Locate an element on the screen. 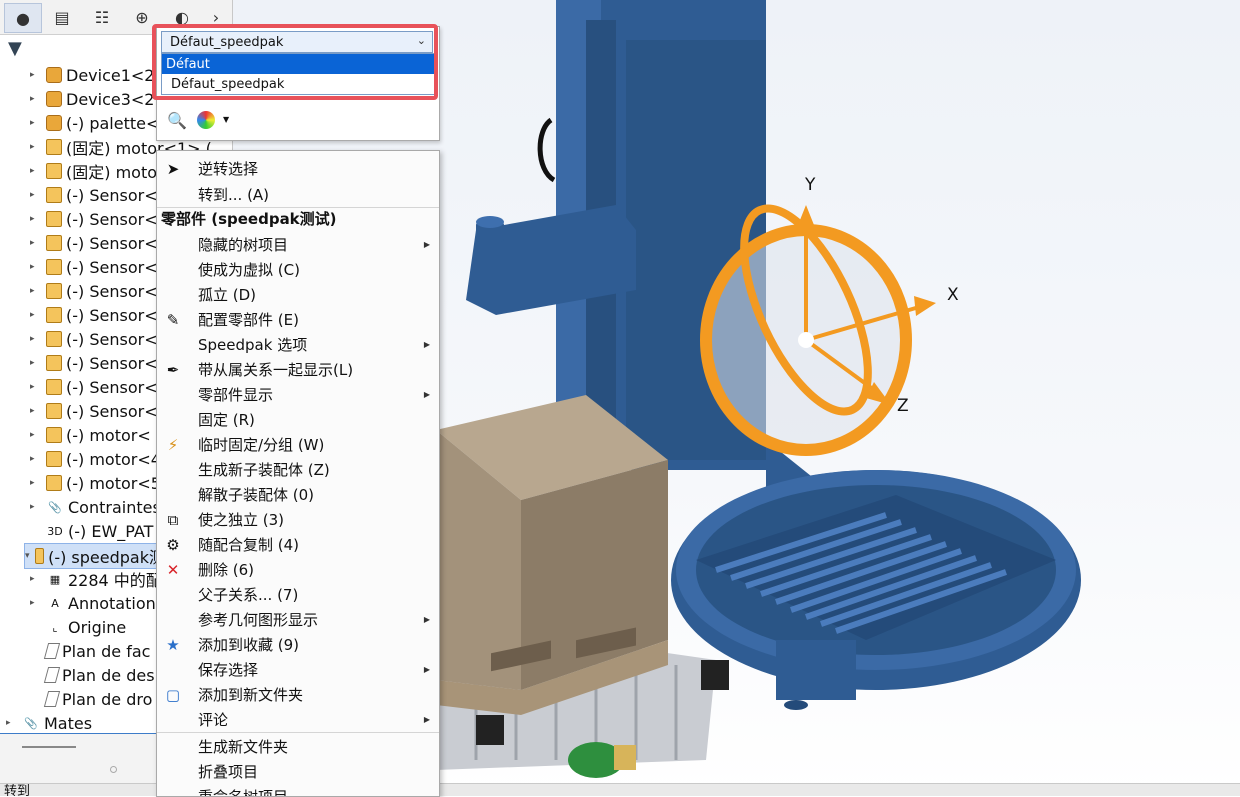 This screenshot has width=1240, height=797. context-menu-item: 重命名树项目 is located at coordinates (298, 790).